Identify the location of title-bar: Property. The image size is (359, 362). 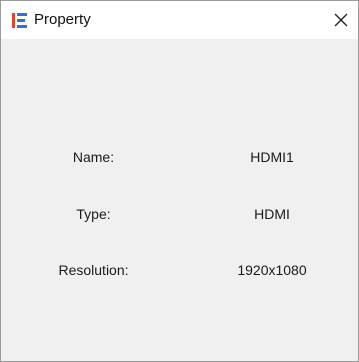
(179, 20).